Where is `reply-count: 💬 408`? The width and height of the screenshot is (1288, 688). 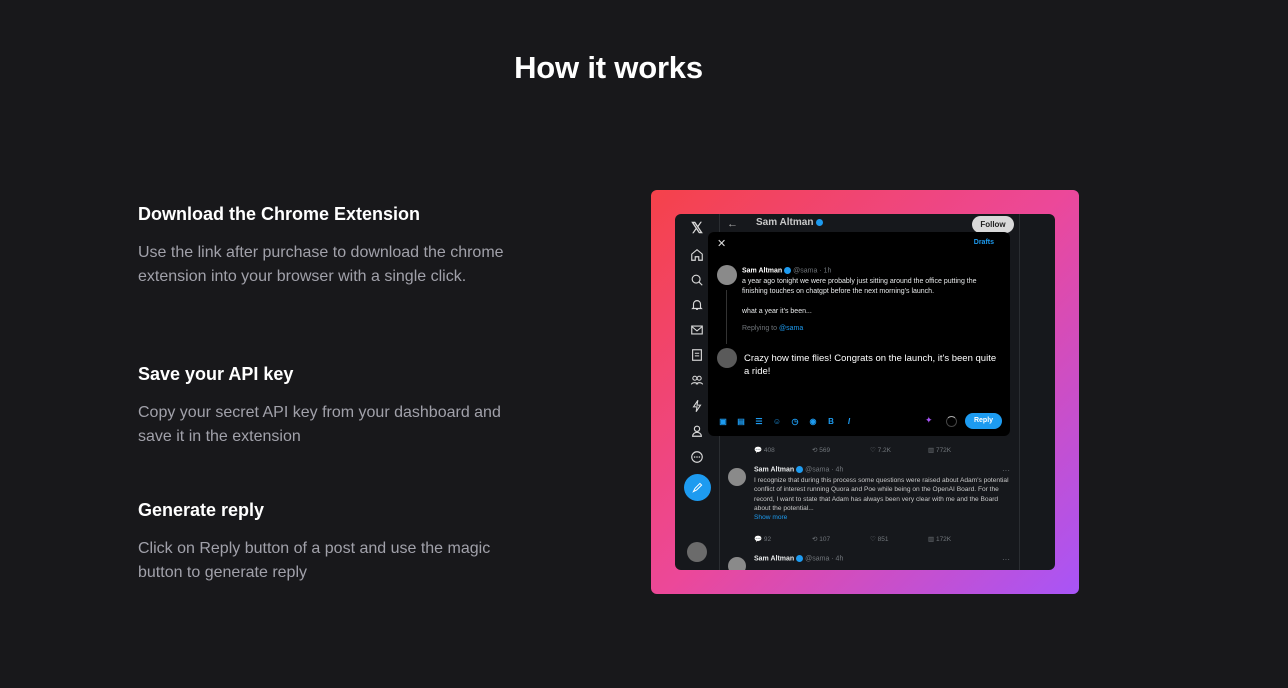
reply-count: 💬 408 is located at coordinates (764, 450).